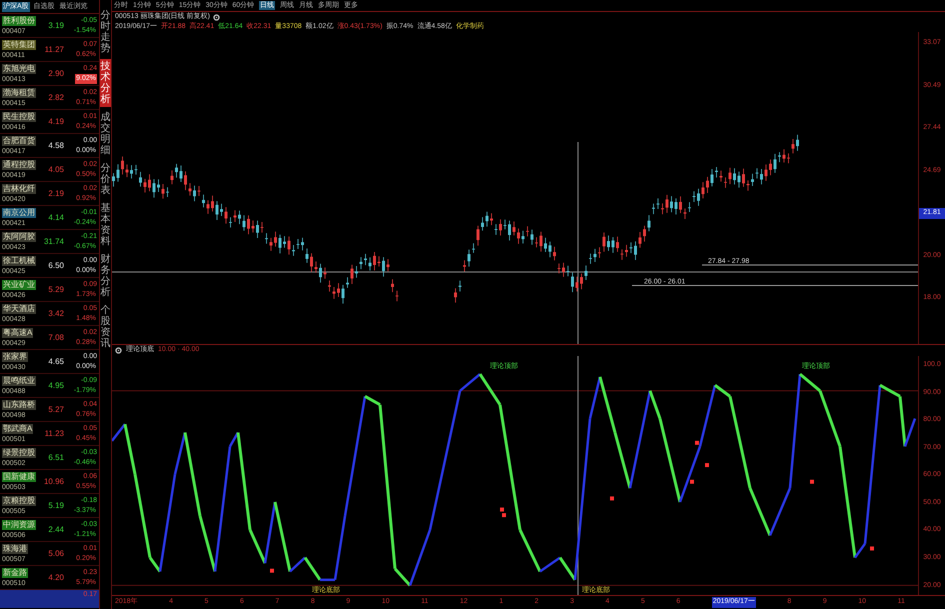  What do you see at coordinates (19, 405) in the screenshot?
I see `stock-name: 山东路桥` at bounding box center [19, 405].